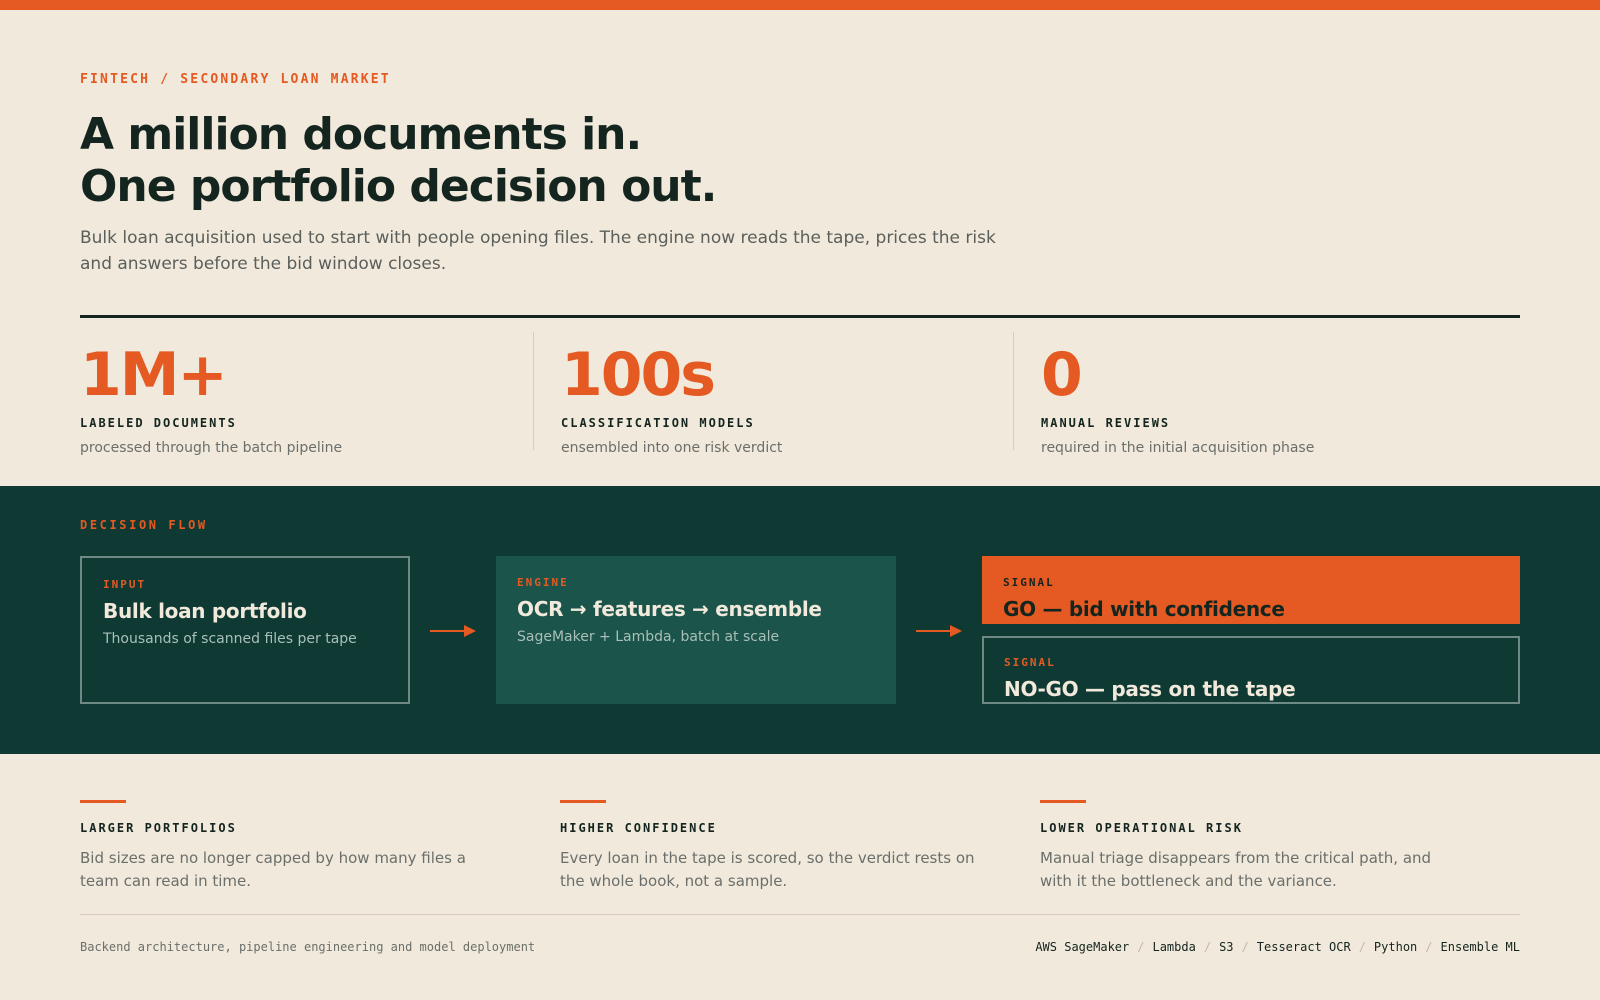 Image resolution: width=1600 pixels, height=1000 pixels. Describe the element at coordinates (1174, 947) in the screenshot. I see `tech-item: Lambda` at that location.